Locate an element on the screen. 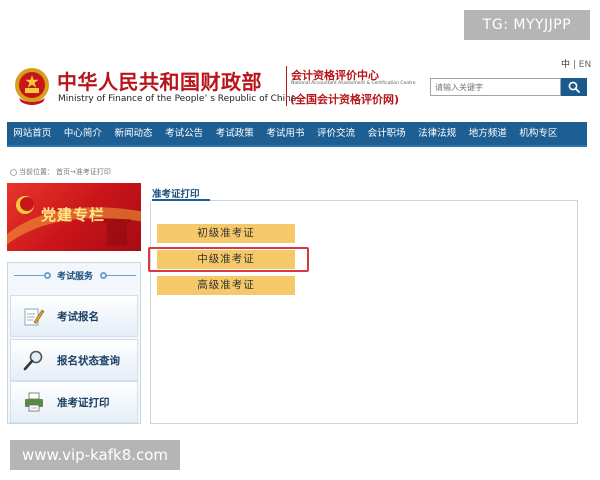 The image size is (600, 480). exam-service-panel: 考试服务 考试报名 报名状态查询 准考证打印 is located at coordinates (74, 343).